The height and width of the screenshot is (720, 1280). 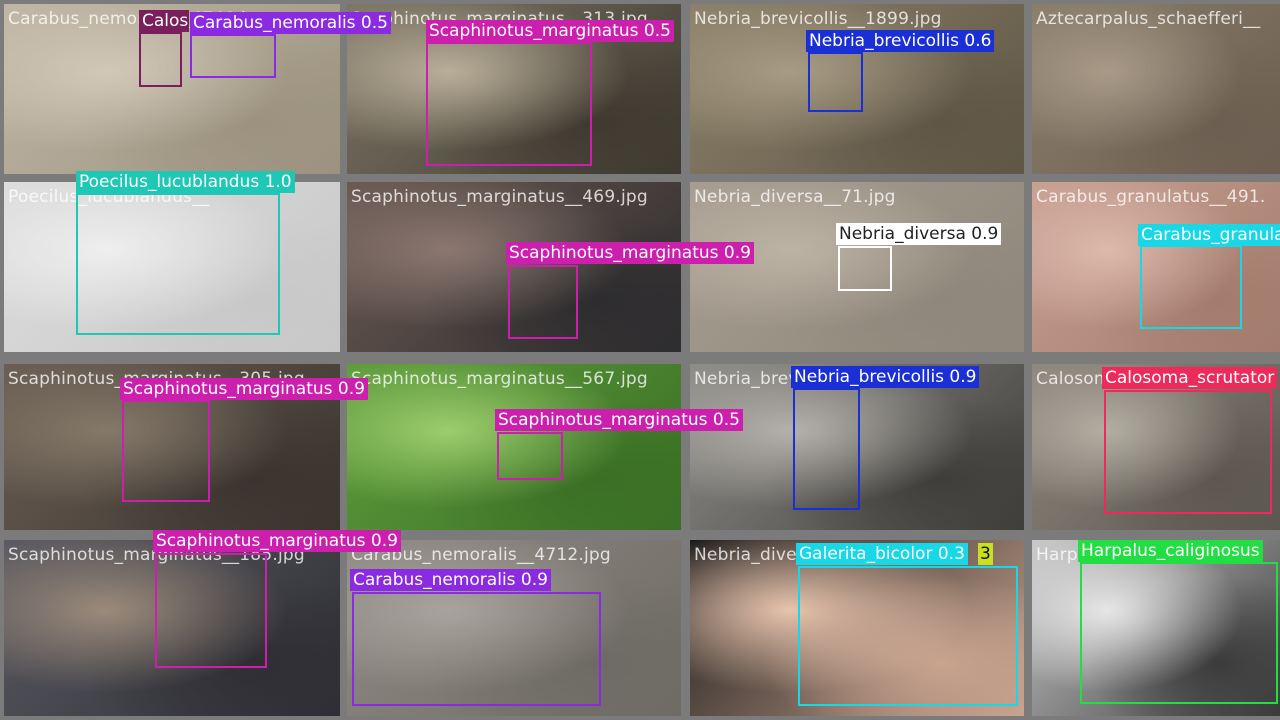 What do you see at coordinates (885, 377) in the screenshot?
I see `detection-label: Nebria_brevicollis 0.9` at bounding box center [885, 377].